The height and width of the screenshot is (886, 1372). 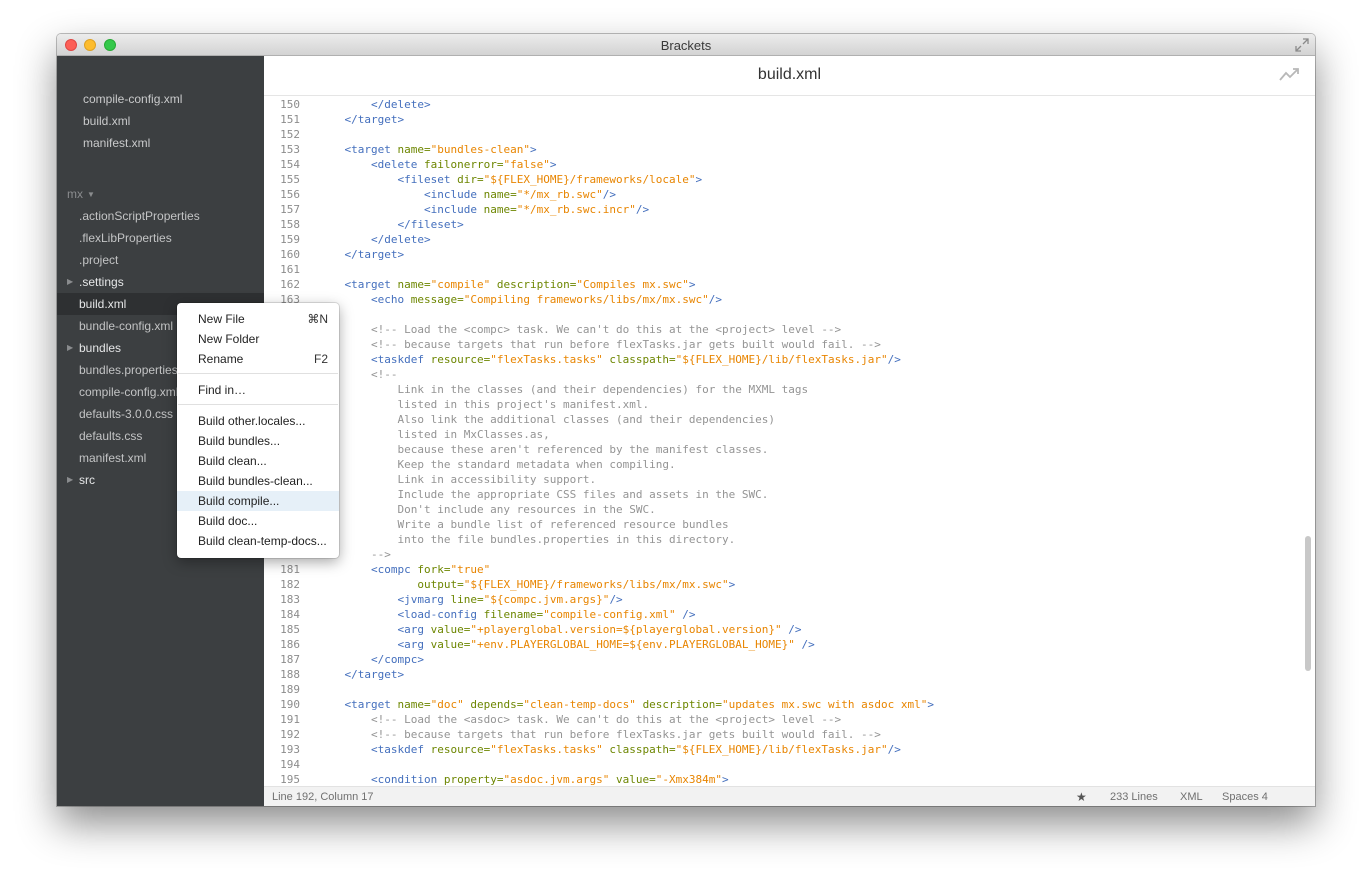 I want to click on code-token: property=, so click(x=473, y=779).